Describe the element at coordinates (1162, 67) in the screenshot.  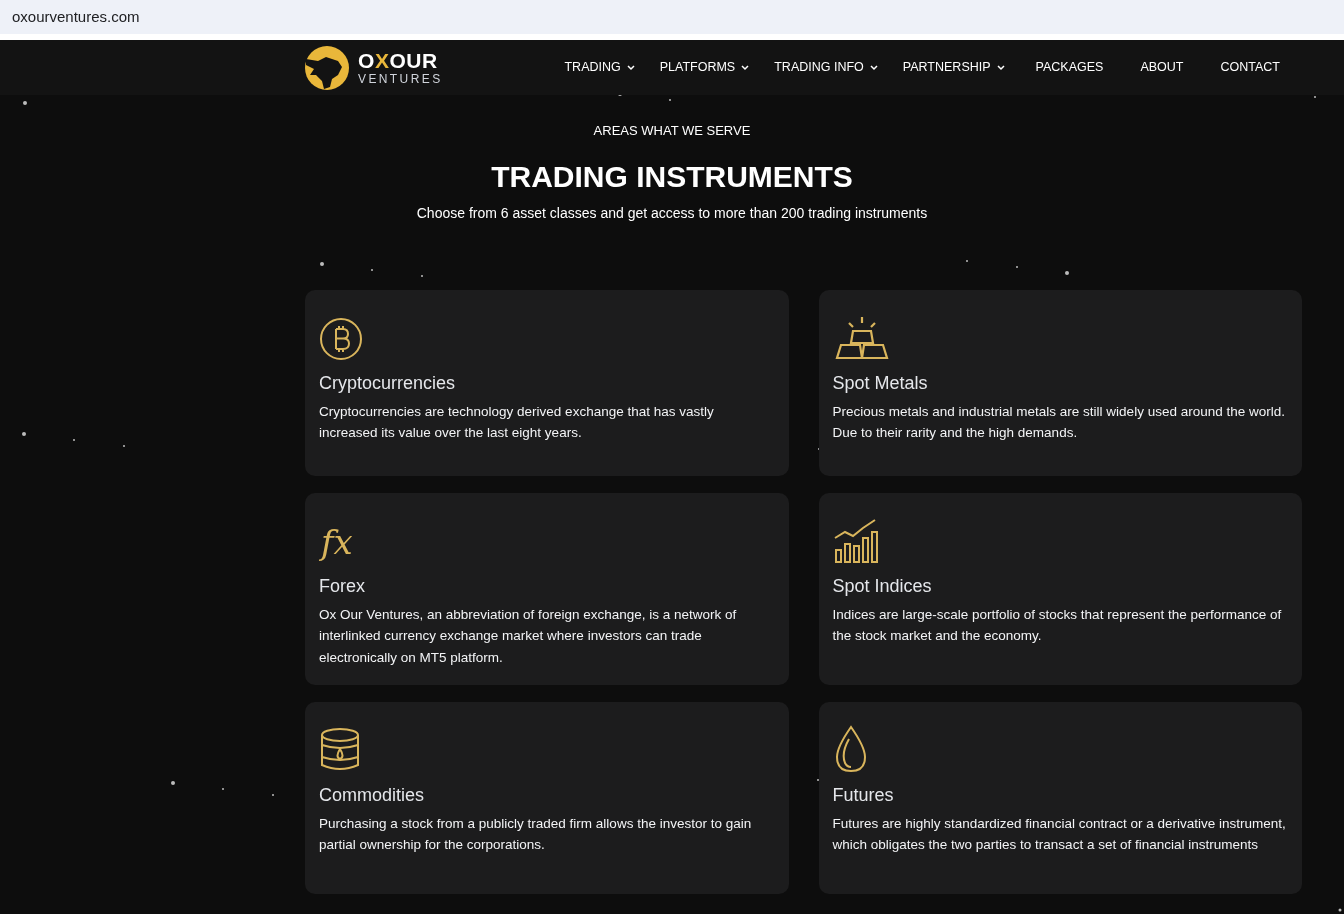
I see `nav-link: ABOUT` at that location.